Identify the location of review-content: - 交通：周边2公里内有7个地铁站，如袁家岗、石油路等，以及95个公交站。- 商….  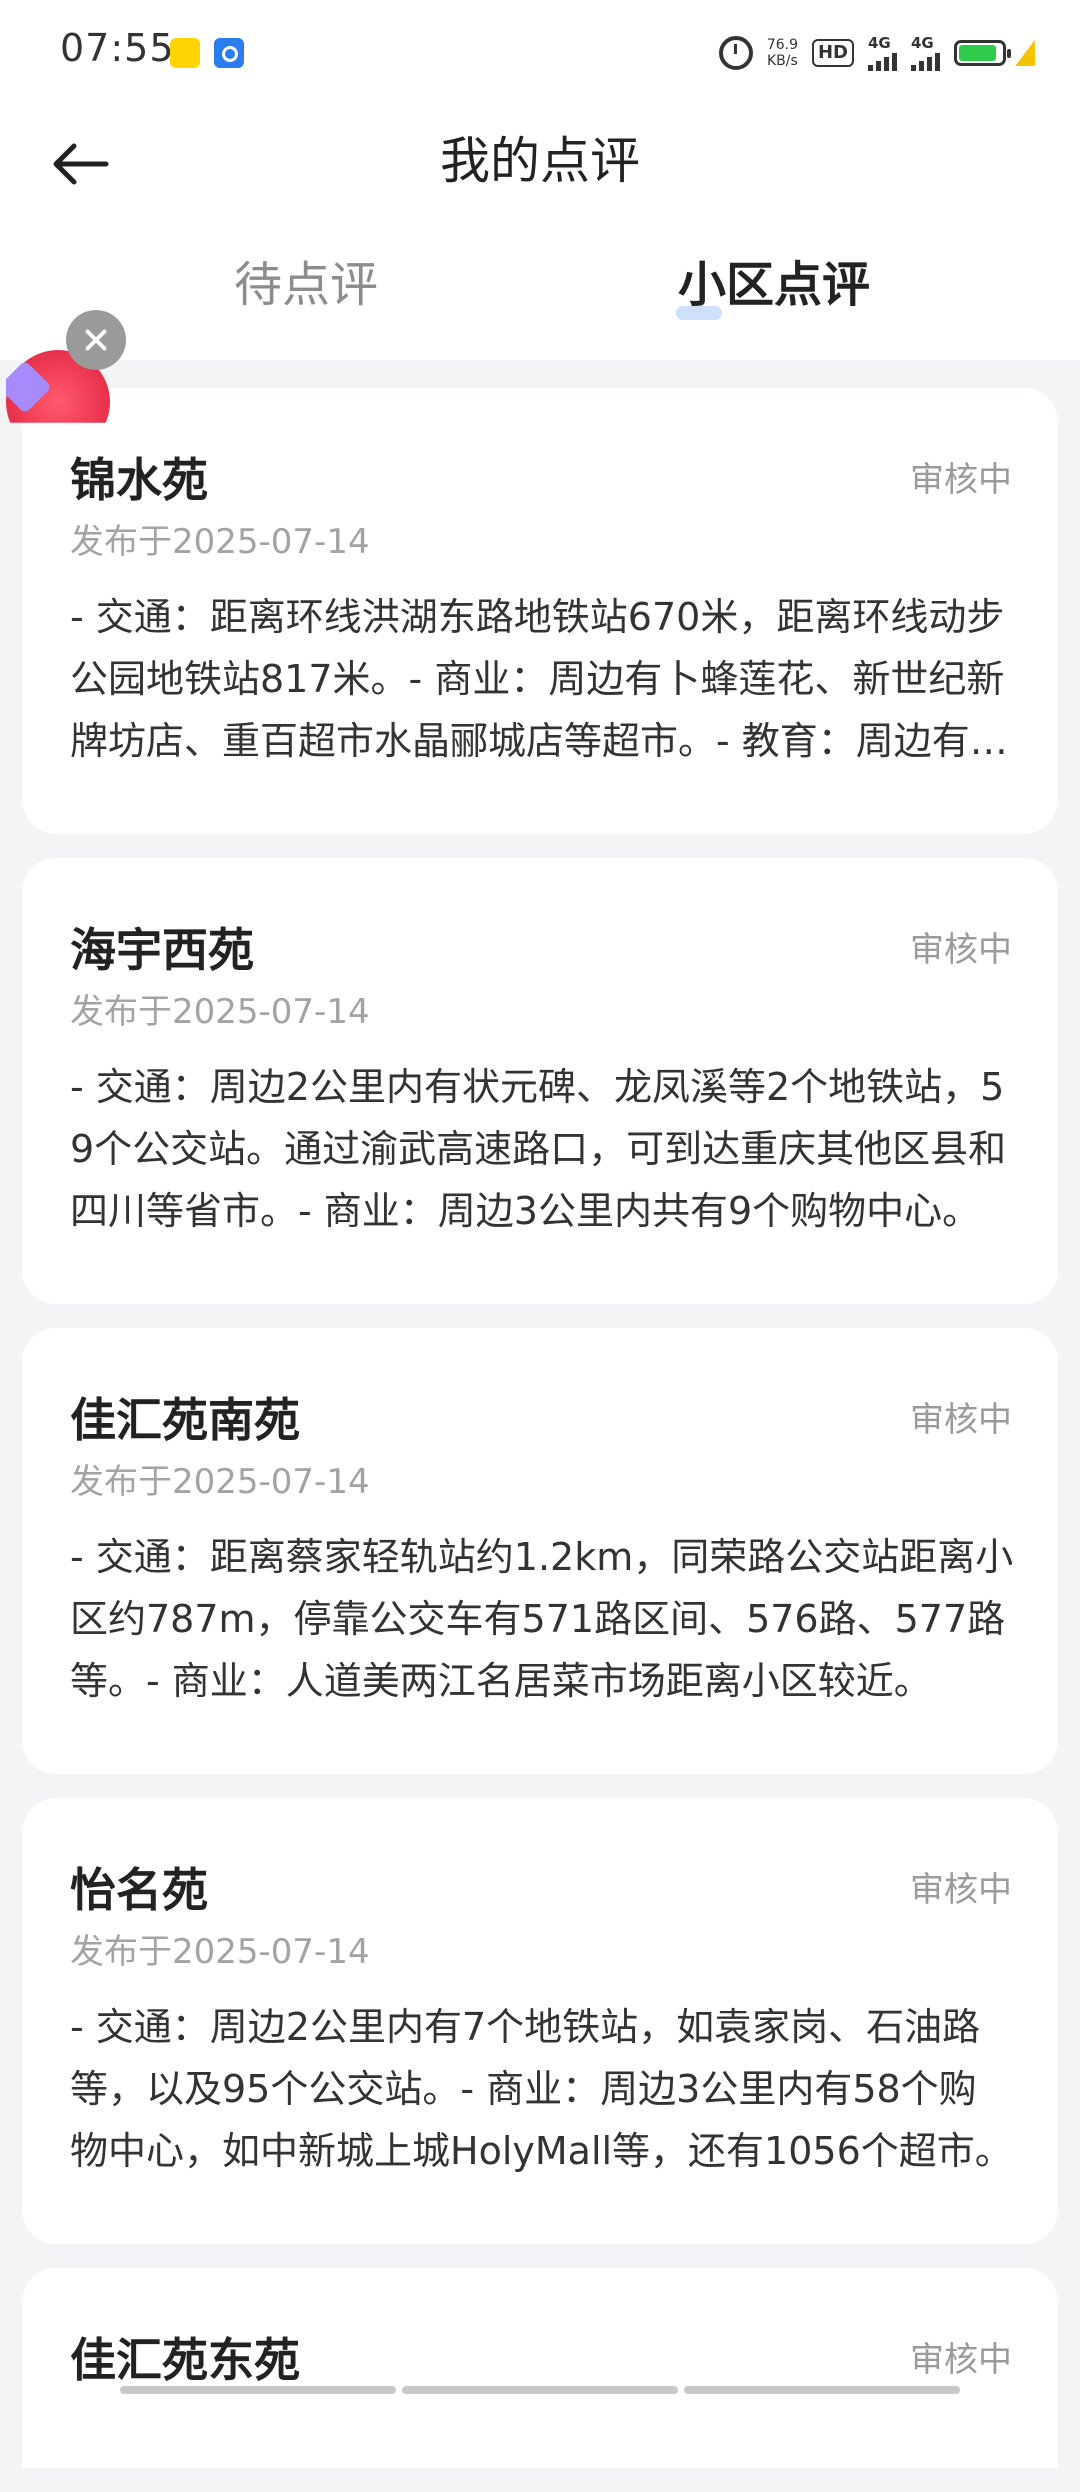
(541, 2089).